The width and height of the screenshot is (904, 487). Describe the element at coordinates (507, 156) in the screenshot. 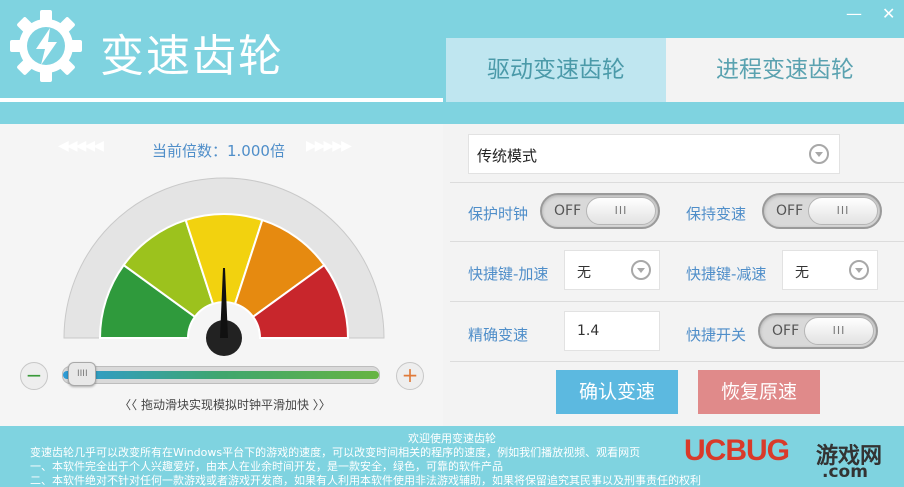

I see `mode-value: 传统模式` at that location.